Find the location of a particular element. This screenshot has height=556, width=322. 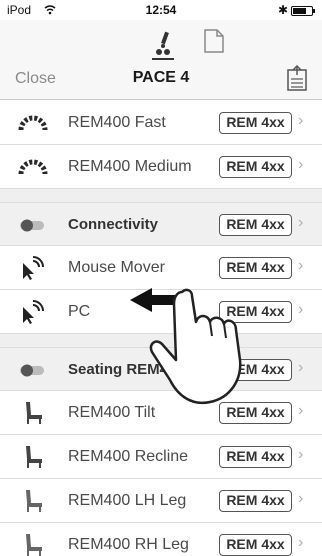

tab-document-icon is located at coordinates (214, 41).